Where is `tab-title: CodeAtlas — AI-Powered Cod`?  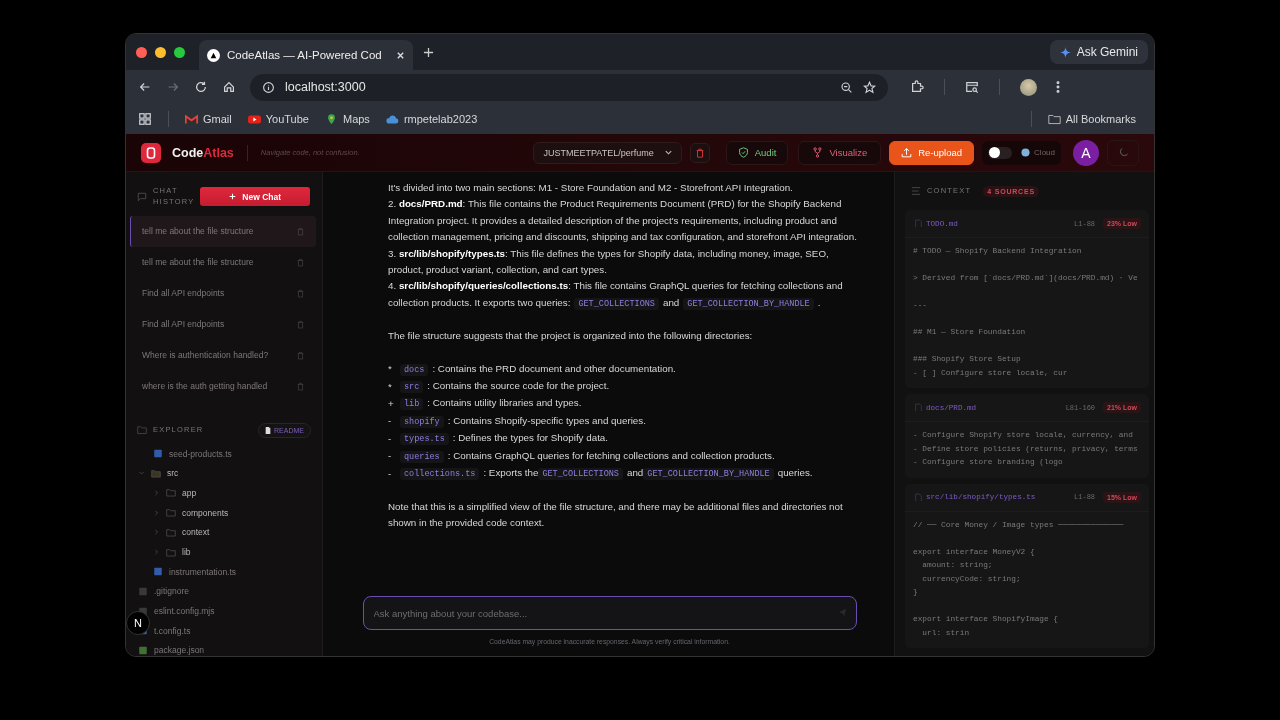 tab-title: CodeAtlas — AI-Powered Cod is located at coordinates (305, 55).